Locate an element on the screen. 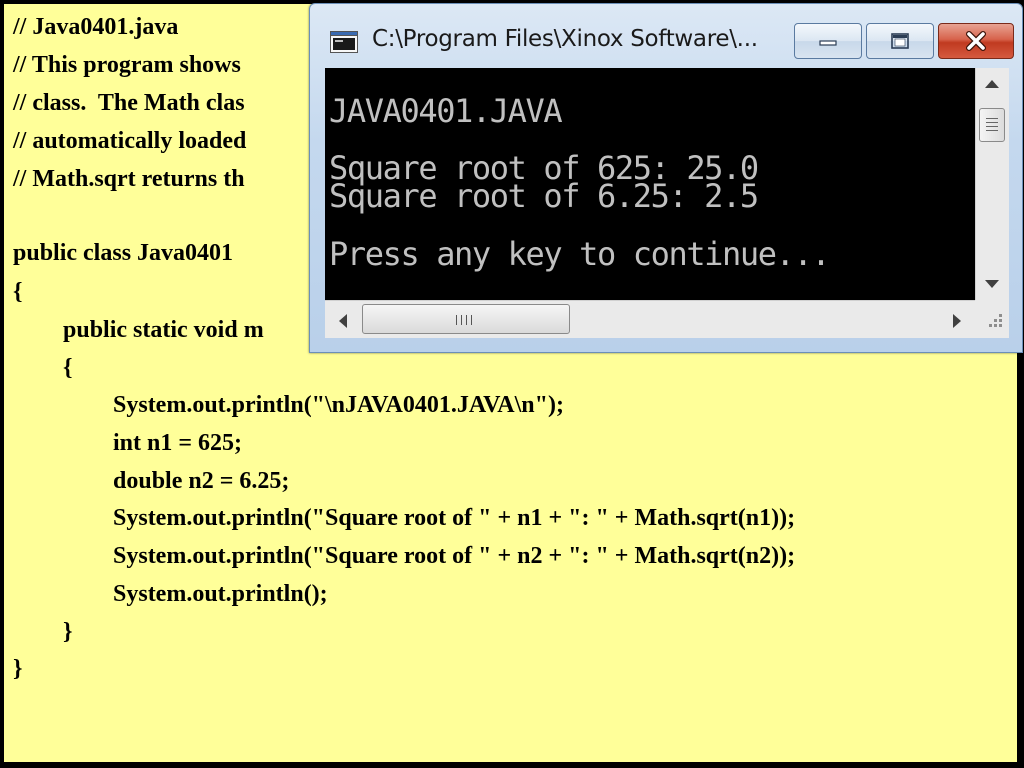 The width and height of the screenshot is (1024, 768). vertical-scrollbar is located at coordinates (992, 184).